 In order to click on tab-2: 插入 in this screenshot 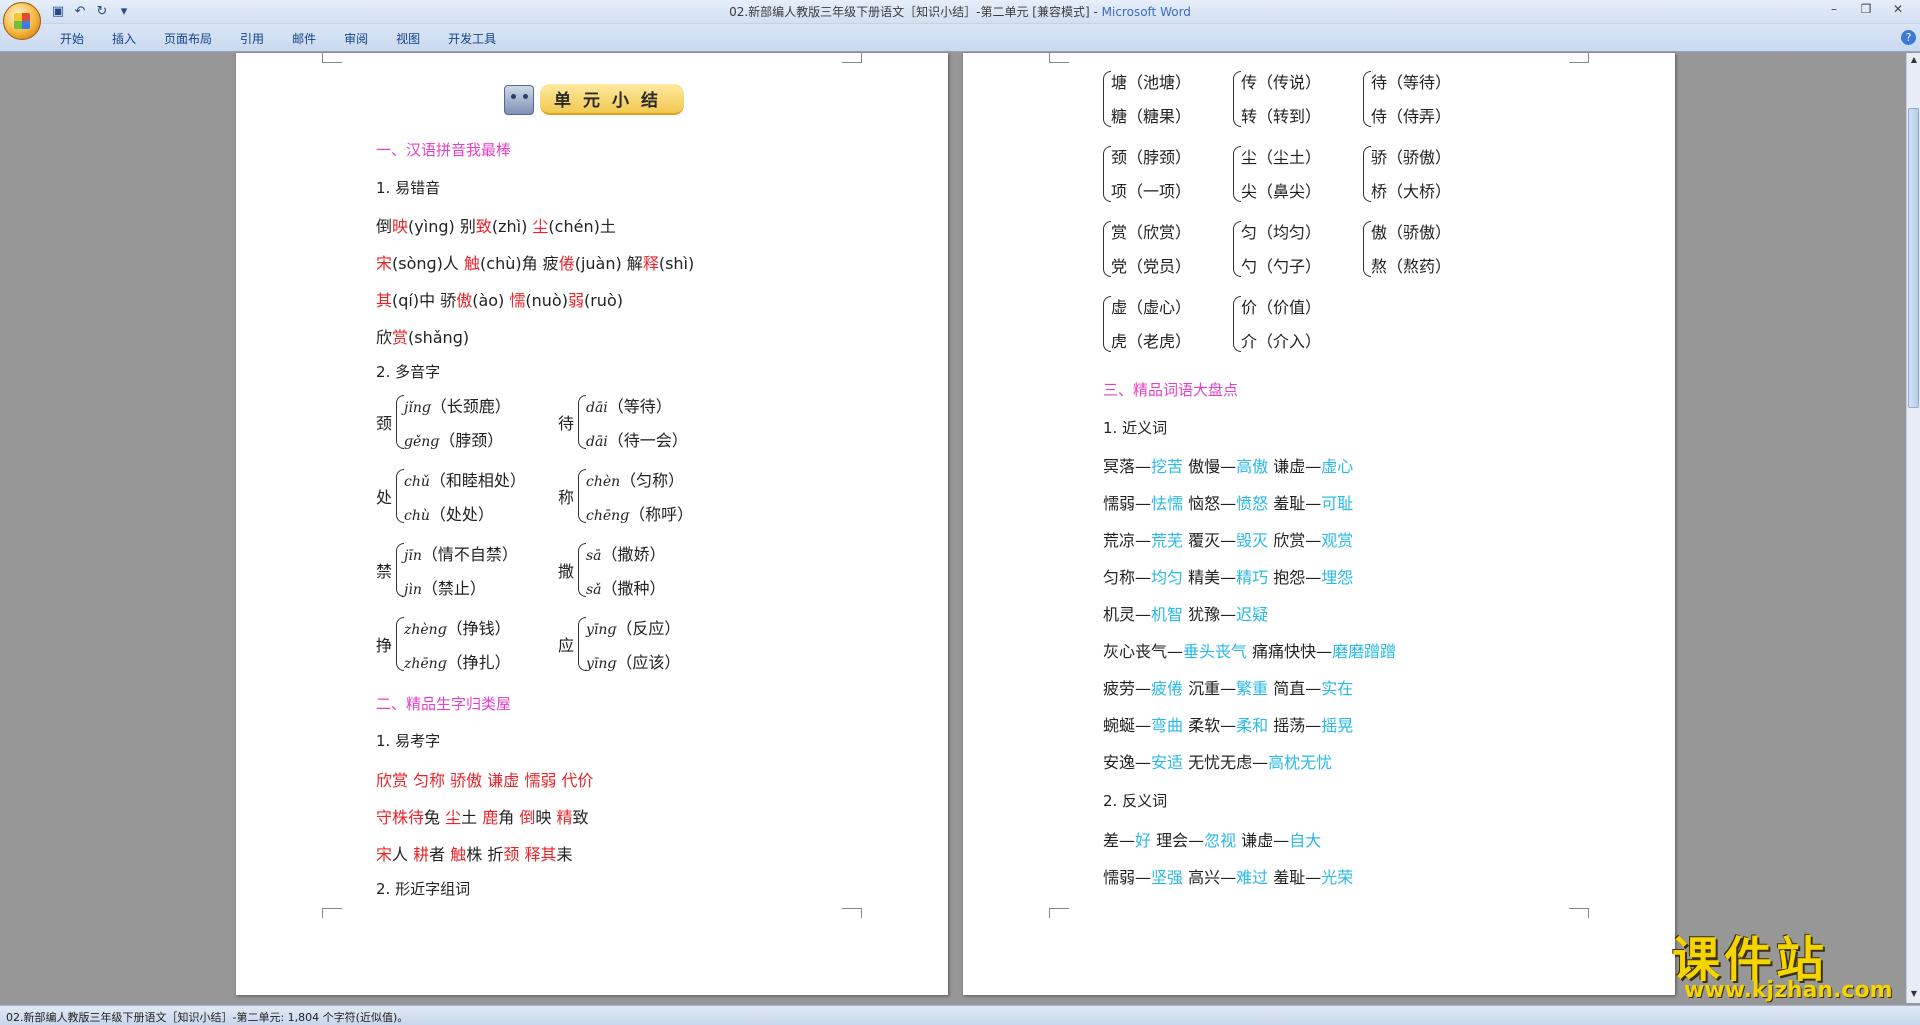, I will do `click(124, 38)`.